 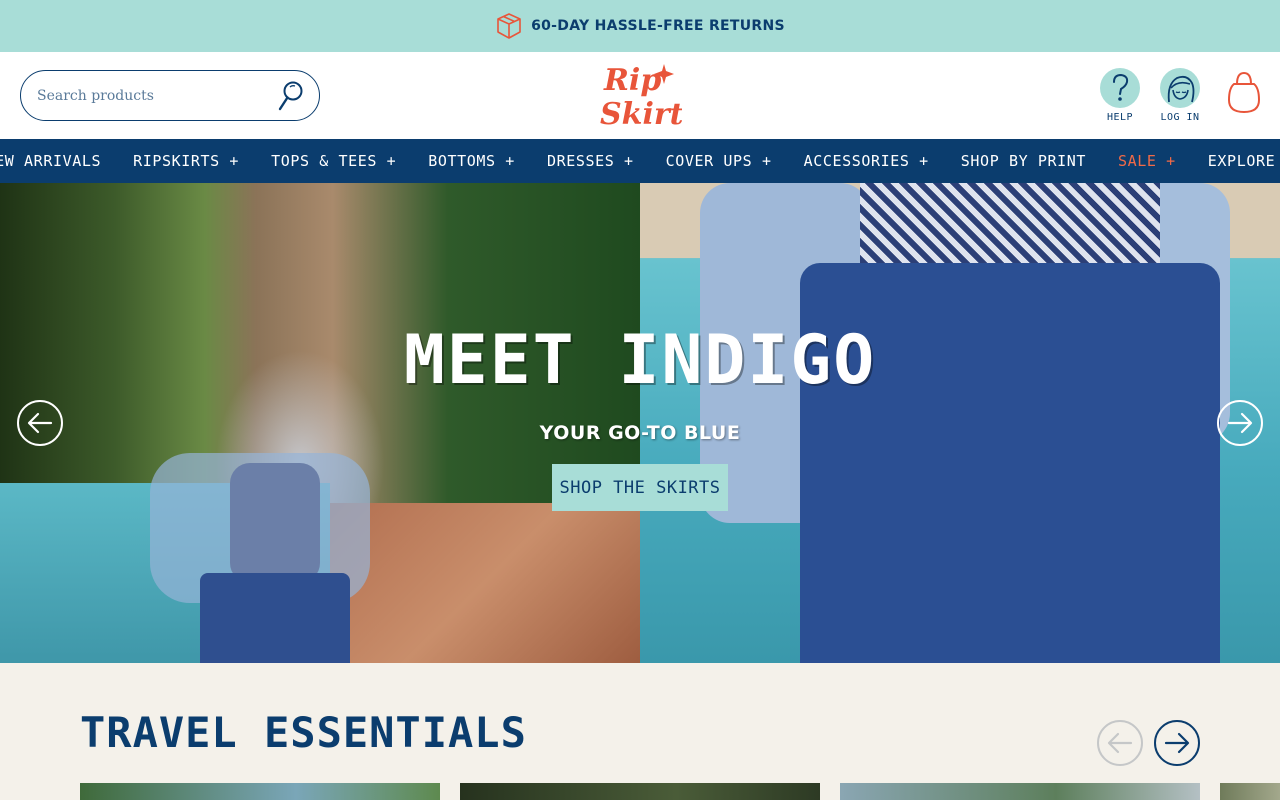 What do you see at coordinates (303, 732) in the screenshot?
I see `section-title: TRAVEL ESSENTIALS` at bounding box center [303, 732].